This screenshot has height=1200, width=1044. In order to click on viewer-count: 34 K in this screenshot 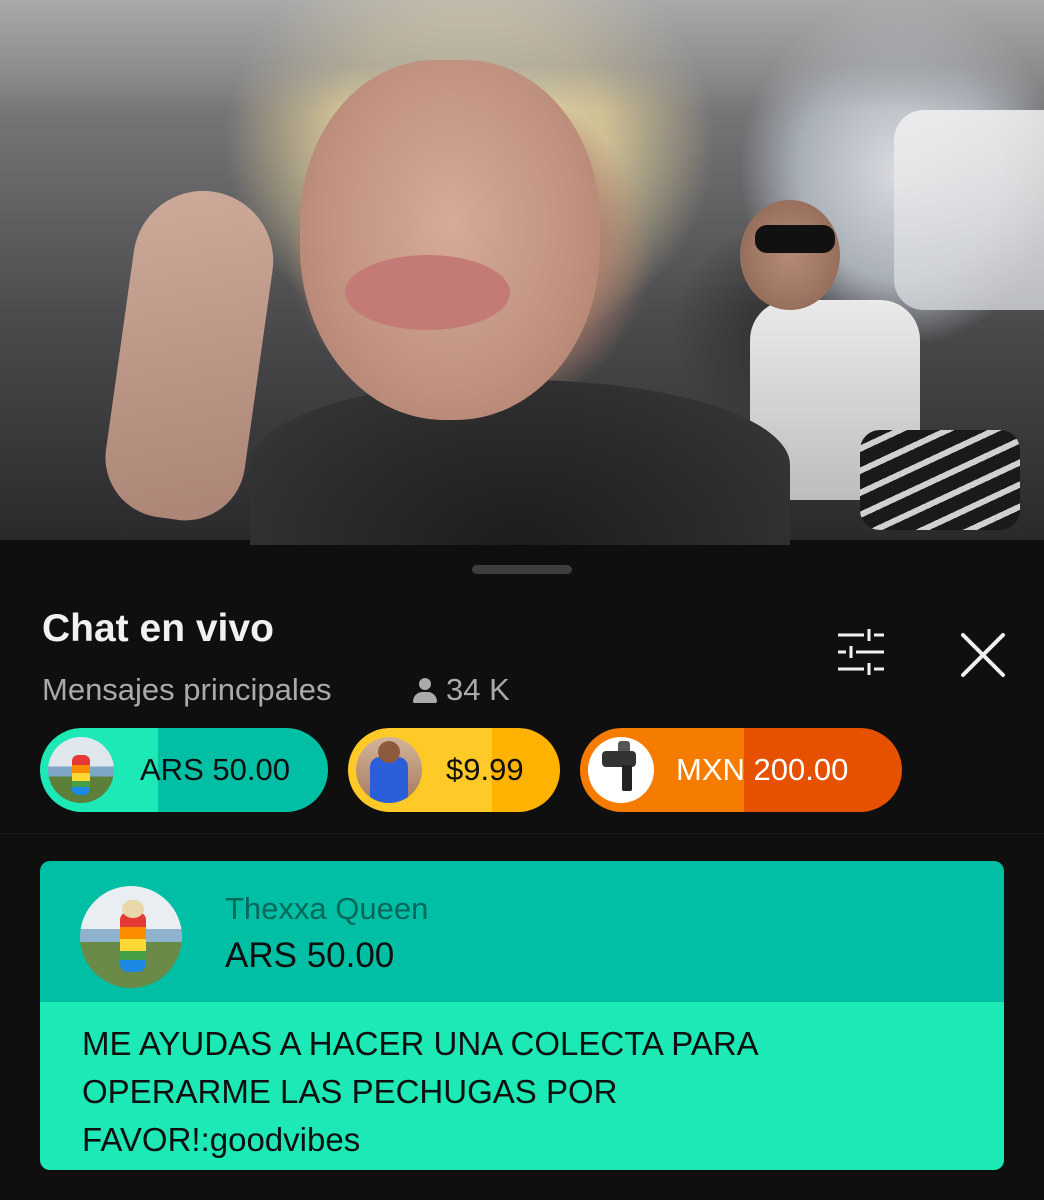, I will do `click(461, 690)`.